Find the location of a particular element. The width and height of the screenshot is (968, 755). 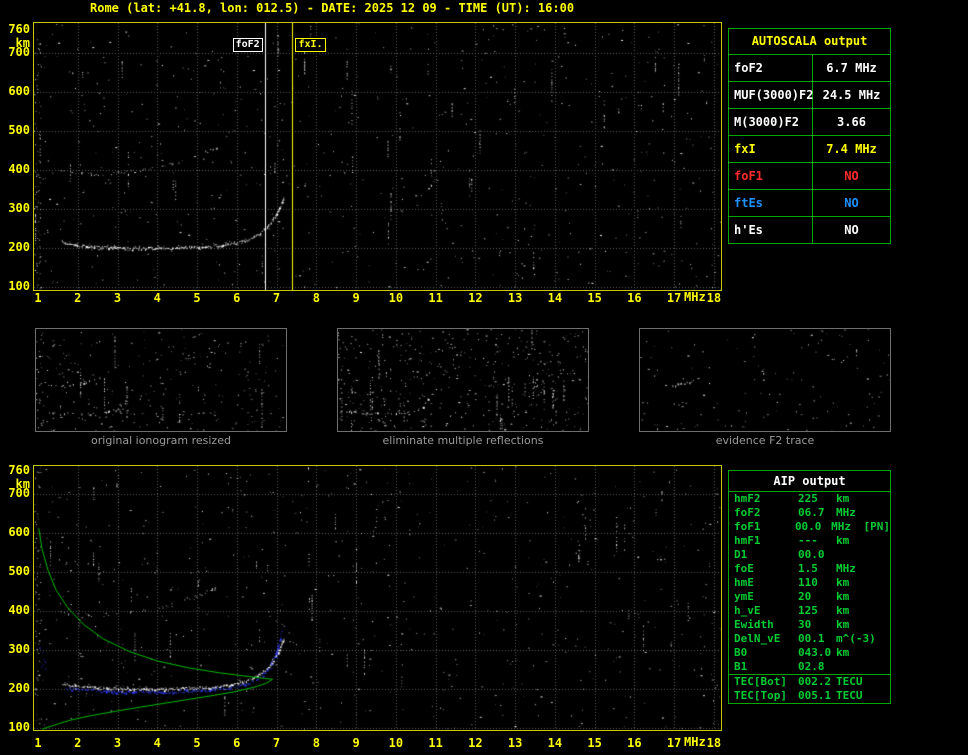

x-axis-tick-label: 6 is located at coordinates (237, 298).